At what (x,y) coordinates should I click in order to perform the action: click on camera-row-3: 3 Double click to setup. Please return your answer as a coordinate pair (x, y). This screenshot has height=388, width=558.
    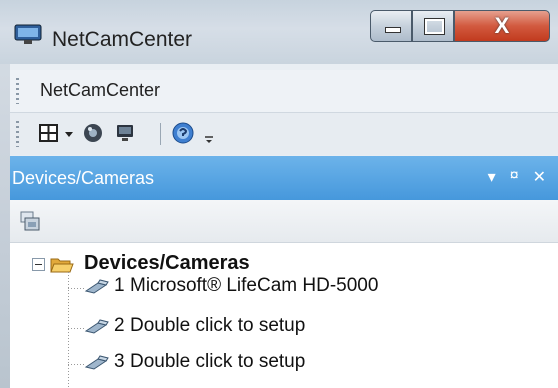
    Looking at the image, I should click on (303, 364).